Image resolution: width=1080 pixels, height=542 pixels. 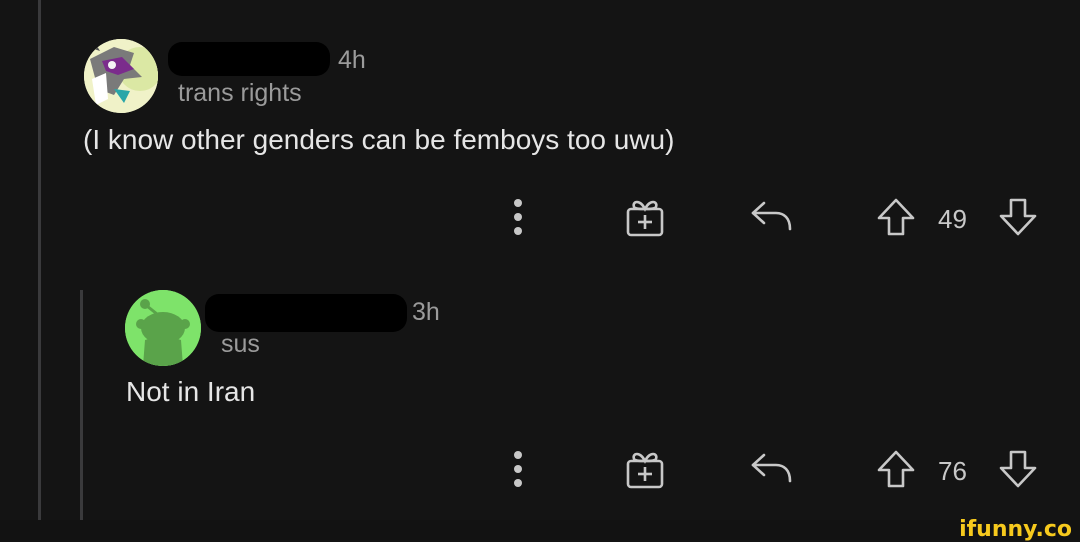 What do you see at coordinates (240, 344) in the screenshot?
I see `user-flair: sus` at bounding box center [240, 344].